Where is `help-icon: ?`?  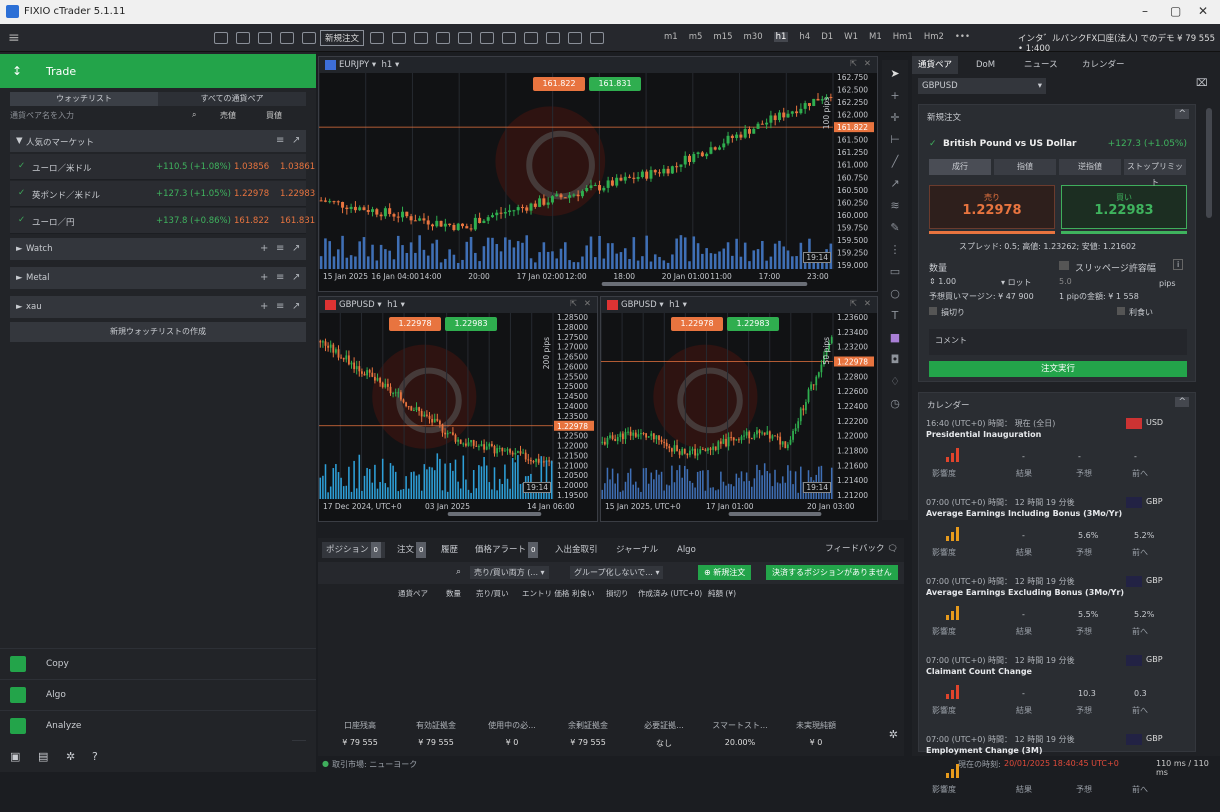
help-icon: ? is located at coordinates (95, 756).